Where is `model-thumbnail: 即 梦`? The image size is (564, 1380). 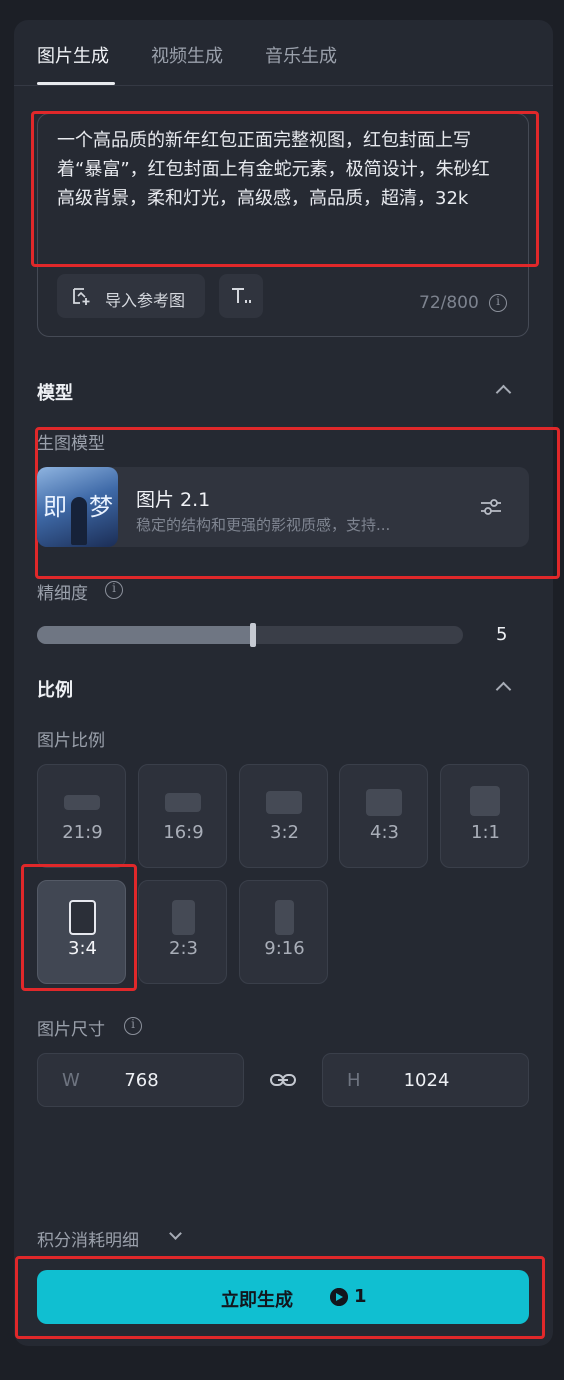
model-thumbnail: 即 梦 is located at coordinates (77, 507).